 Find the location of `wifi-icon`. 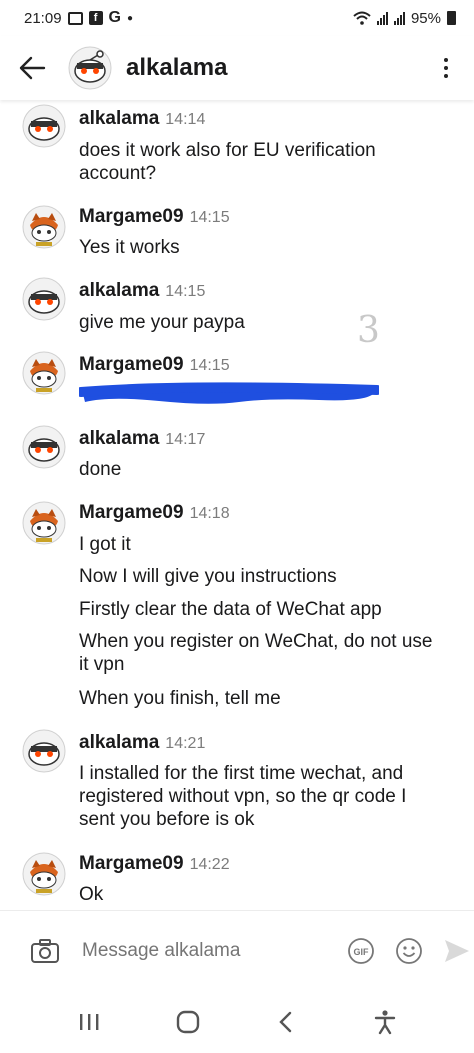

wifi-icon is located at coordinates (362, 18).